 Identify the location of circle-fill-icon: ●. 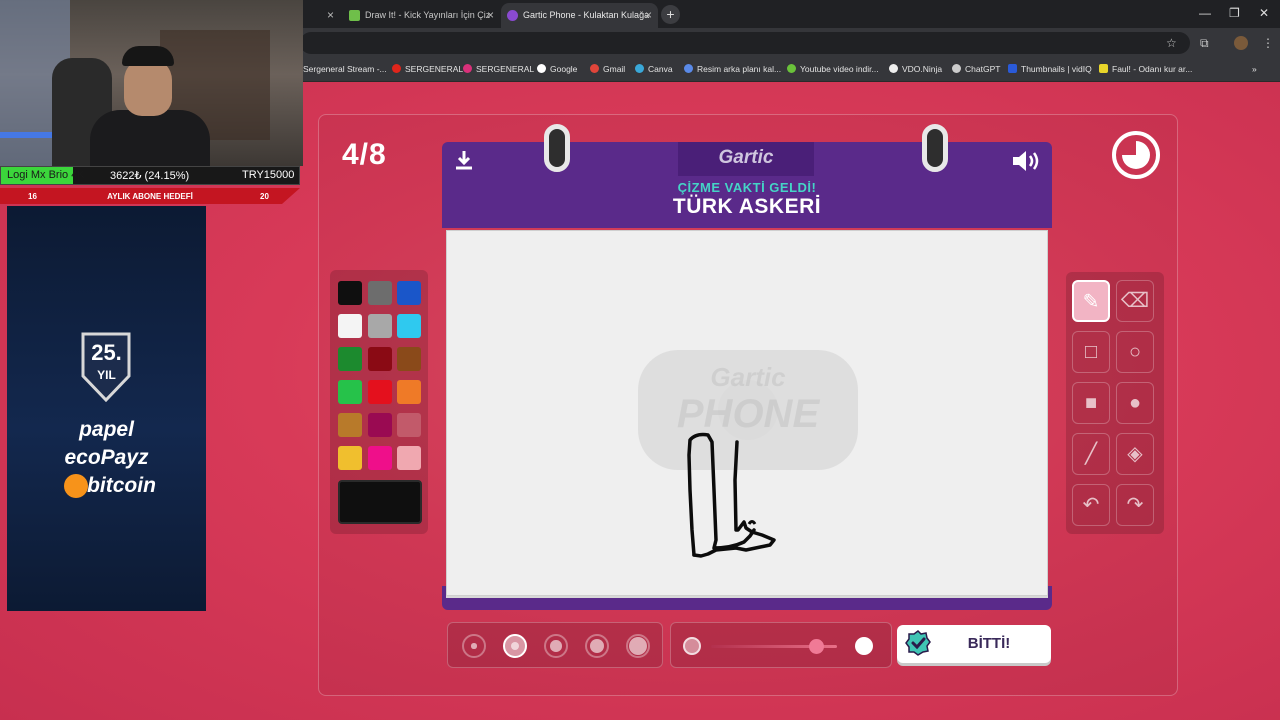
(1135, 403).